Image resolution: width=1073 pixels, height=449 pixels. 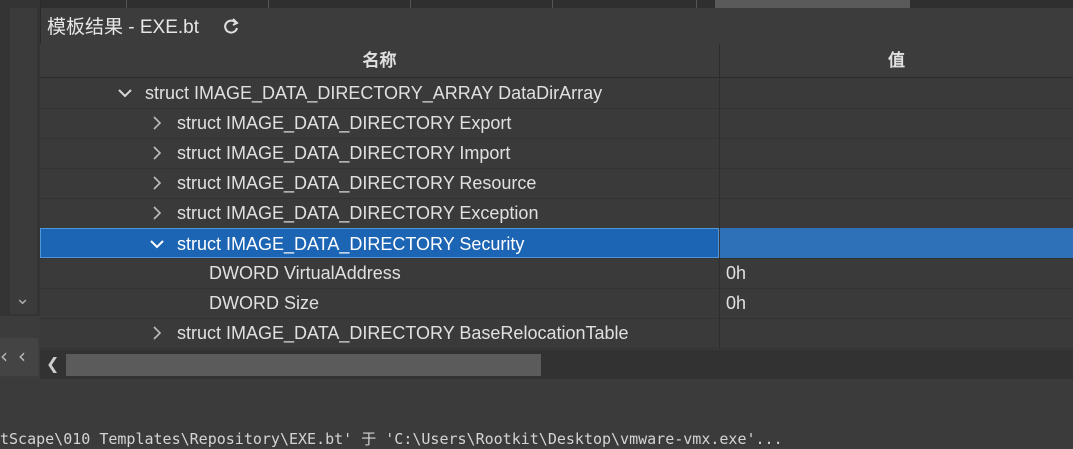 I want to click on left-nav-buttons: ‹ ‹, so click(x=19, y=357).